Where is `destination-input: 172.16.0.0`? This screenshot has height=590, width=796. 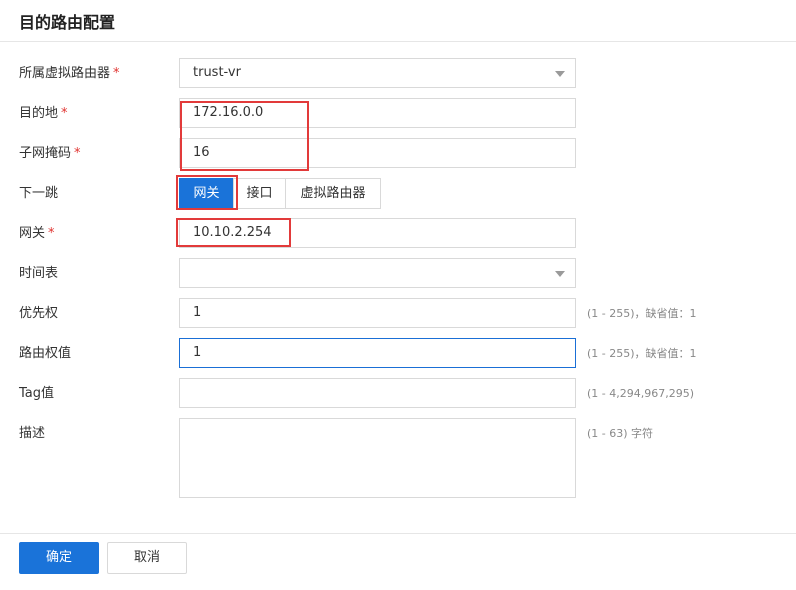
destination-input: 172.16.0.0 is located at coordinates (377, 113).